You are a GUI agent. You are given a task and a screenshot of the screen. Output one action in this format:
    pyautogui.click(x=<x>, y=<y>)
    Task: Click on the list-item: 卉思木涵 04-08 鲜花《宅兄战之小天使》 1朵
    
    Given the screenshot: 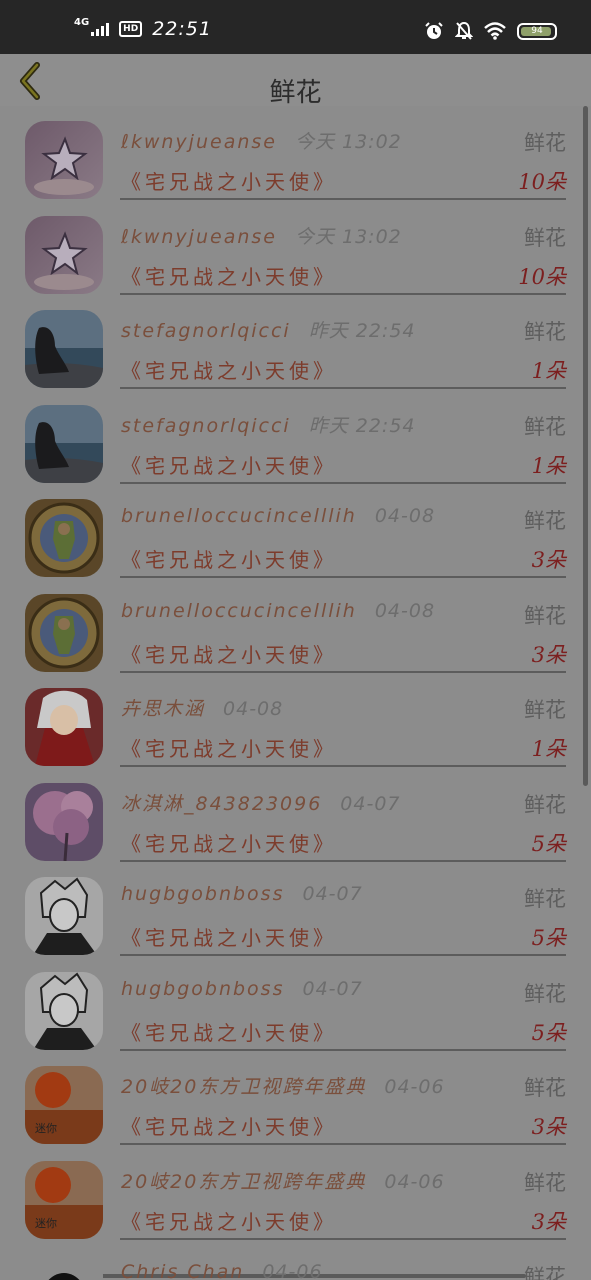 What is the action you would take?
    pyautogui.click(x=295, y=727)
    